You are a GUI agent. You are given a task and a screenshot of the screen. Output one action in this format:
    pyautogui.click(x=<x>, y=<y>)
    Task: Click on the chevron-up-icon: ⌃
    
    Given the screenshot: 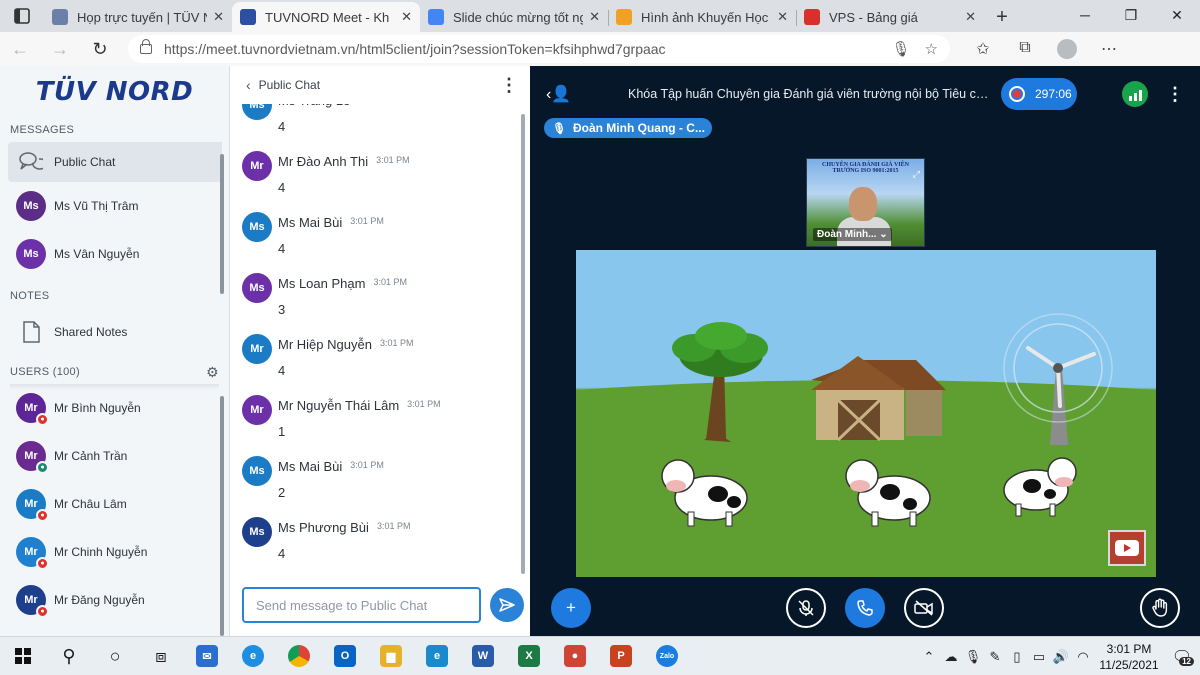 What is the action you would take?
    pyautogui.click(x=929, y=657)
    